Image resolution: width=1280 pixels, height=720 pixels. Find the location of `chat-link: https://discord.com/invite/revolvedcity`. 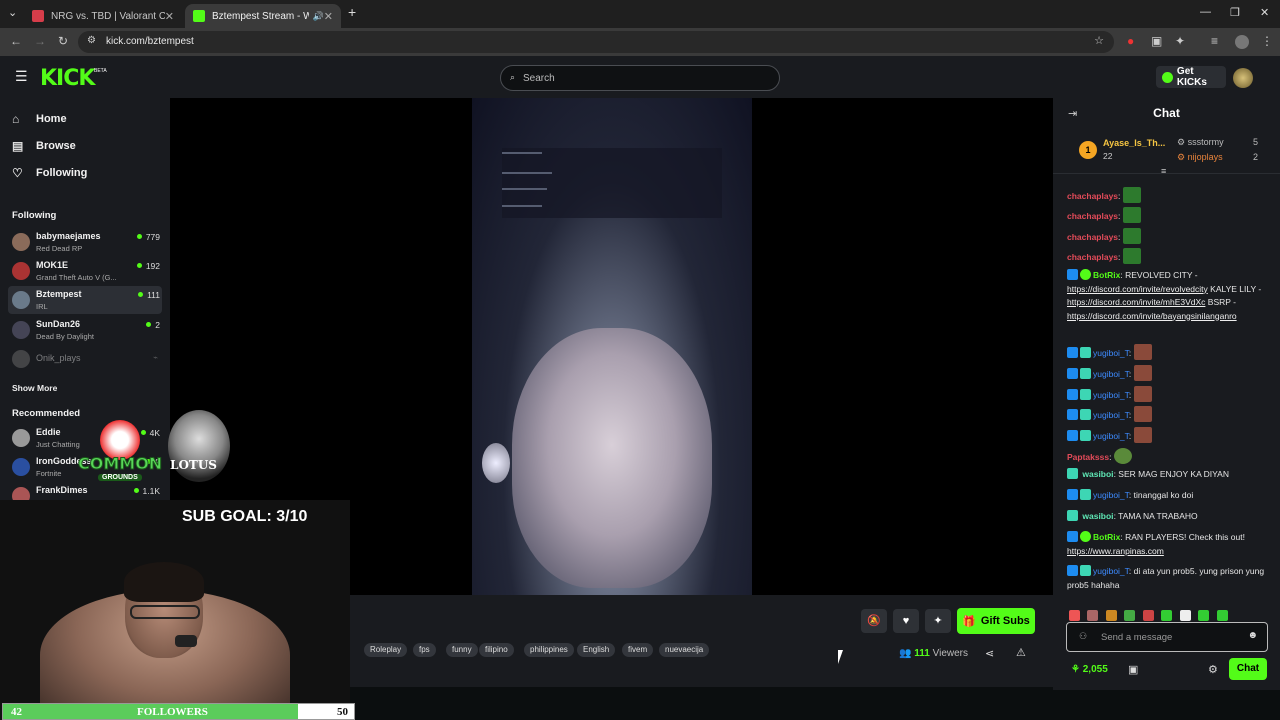

chat-link: https://discord.com/invite/revolvedcity is located at coordinates (1137, 289).